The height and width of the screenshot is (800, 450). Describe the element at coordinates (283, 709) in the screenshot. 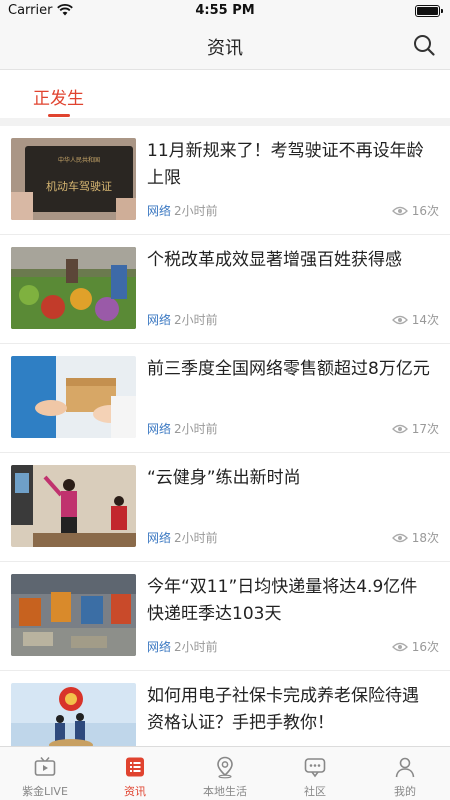

I see `news-title: 如何用电子社保卡完成养老保险待遇资格认证？手把手教你！` at that location.